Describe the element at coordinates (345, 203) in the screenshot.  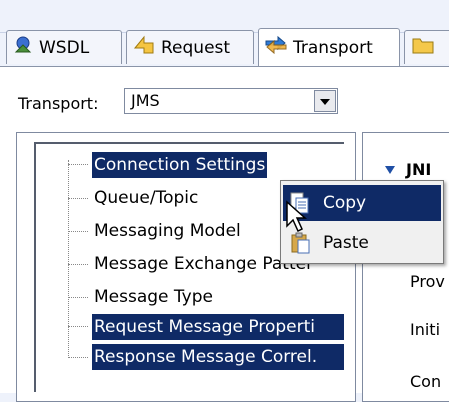
I see `menu-item-copy-label: Copy` at that location.